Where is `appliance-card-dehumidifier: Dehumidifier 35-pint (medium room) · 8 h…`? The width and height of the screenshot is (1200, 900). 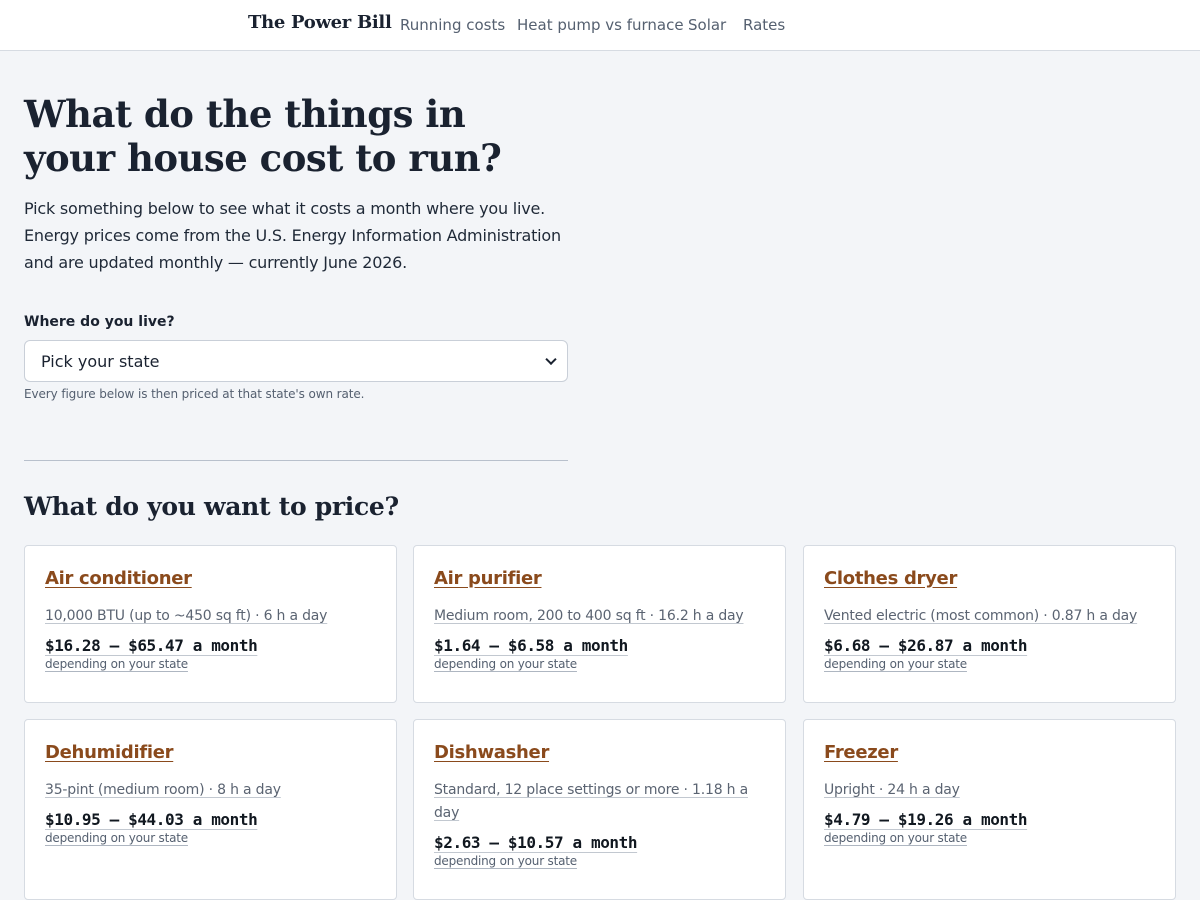 appliance-card-dehumidifier: Dehumidifier 35-pint (medium room) · 8 h… is located at coordinates (210, 809).